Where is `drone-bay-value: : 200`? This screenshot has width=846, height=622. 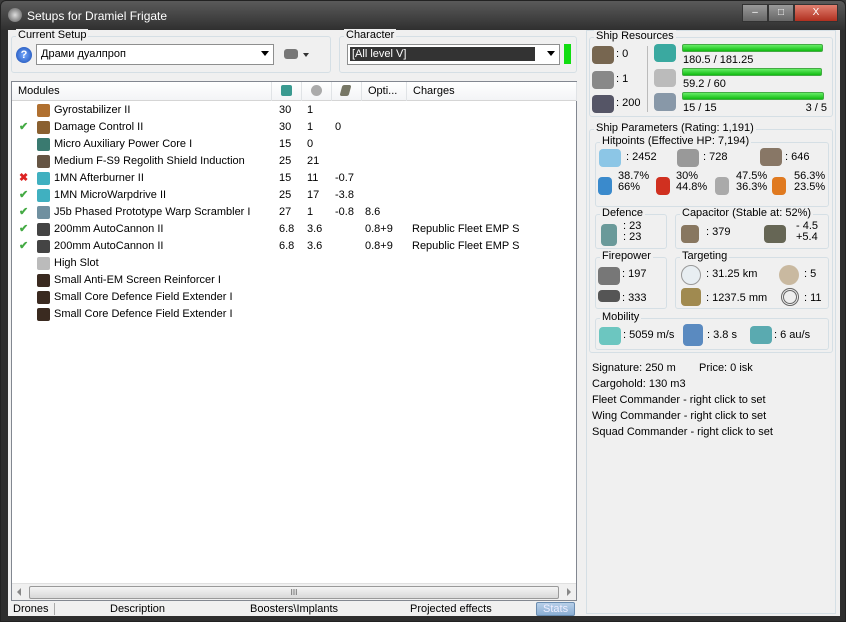
drone-bay-value: : 200 is located at coordinates (628, 103).